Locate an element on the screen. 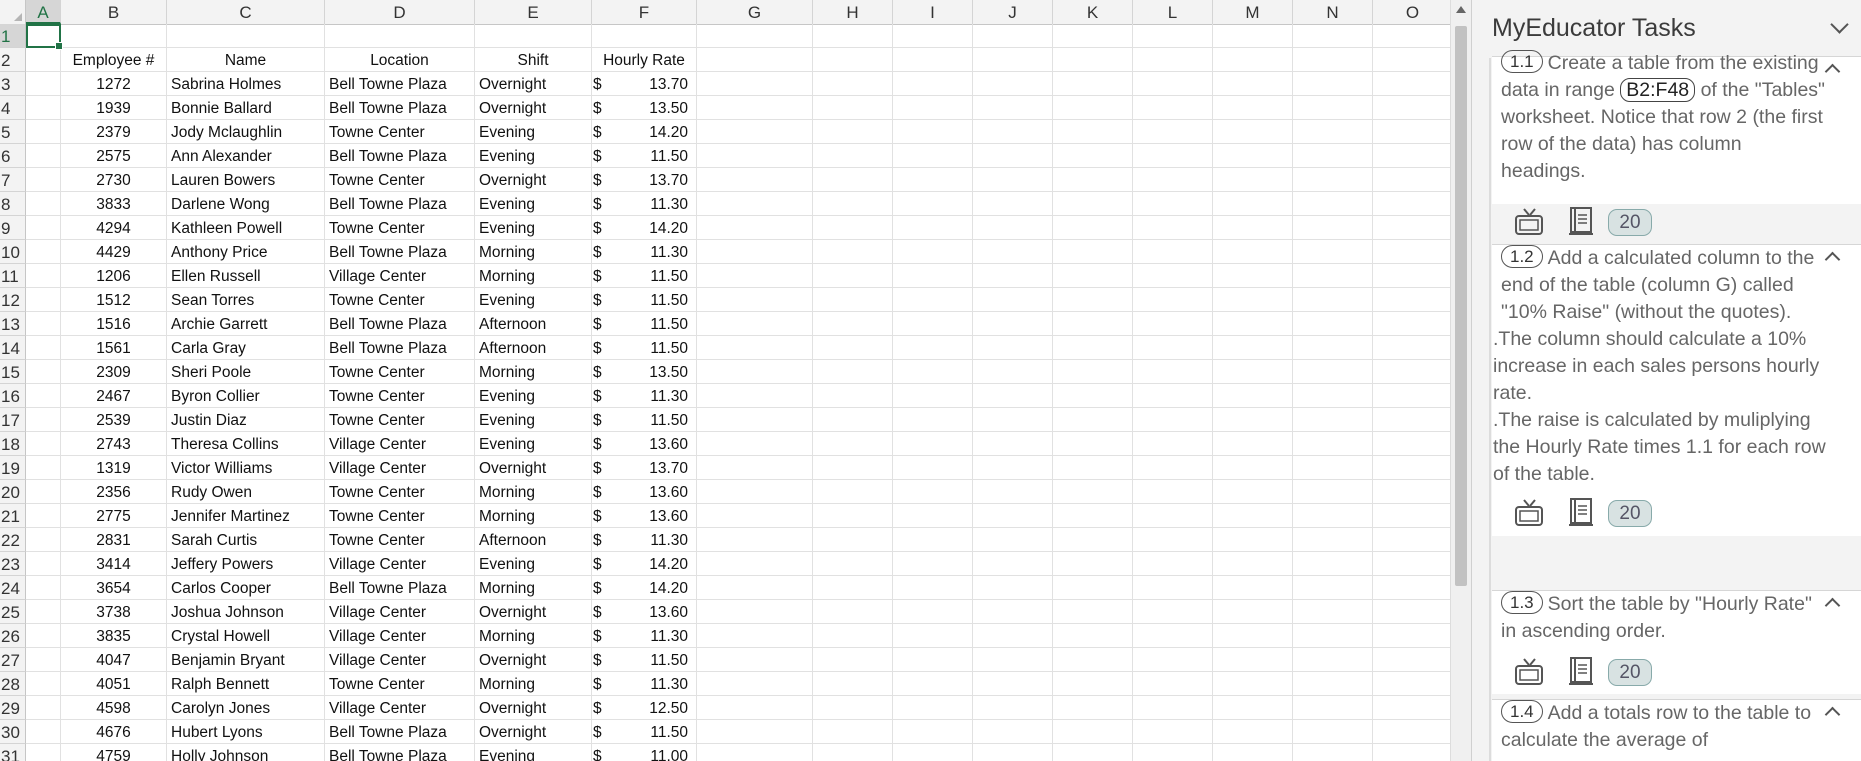 The height and width of the screenshot is (761, 1861). row-header-17: 17 is located at coordinates (13, 420).